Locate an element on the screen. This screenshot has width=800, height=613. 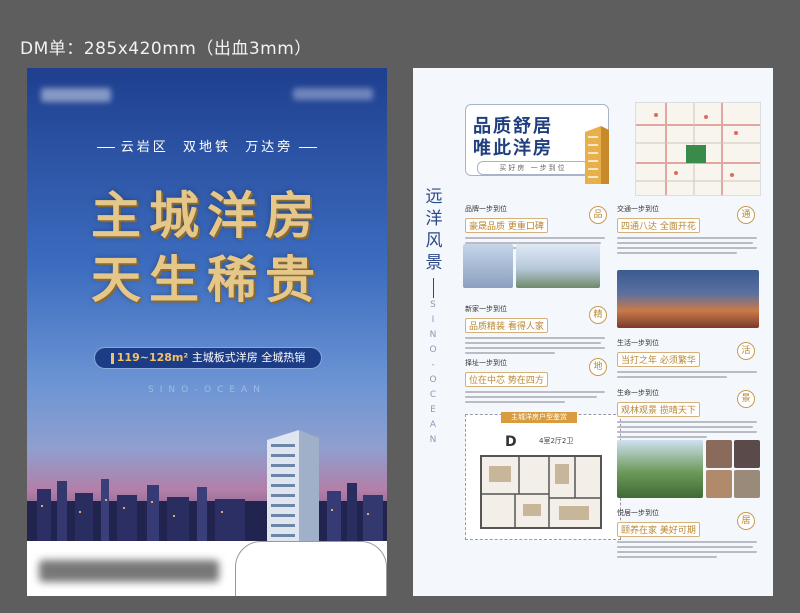
section-tag: 颐养在家 美好可期 is located at coordinates (658, 529).